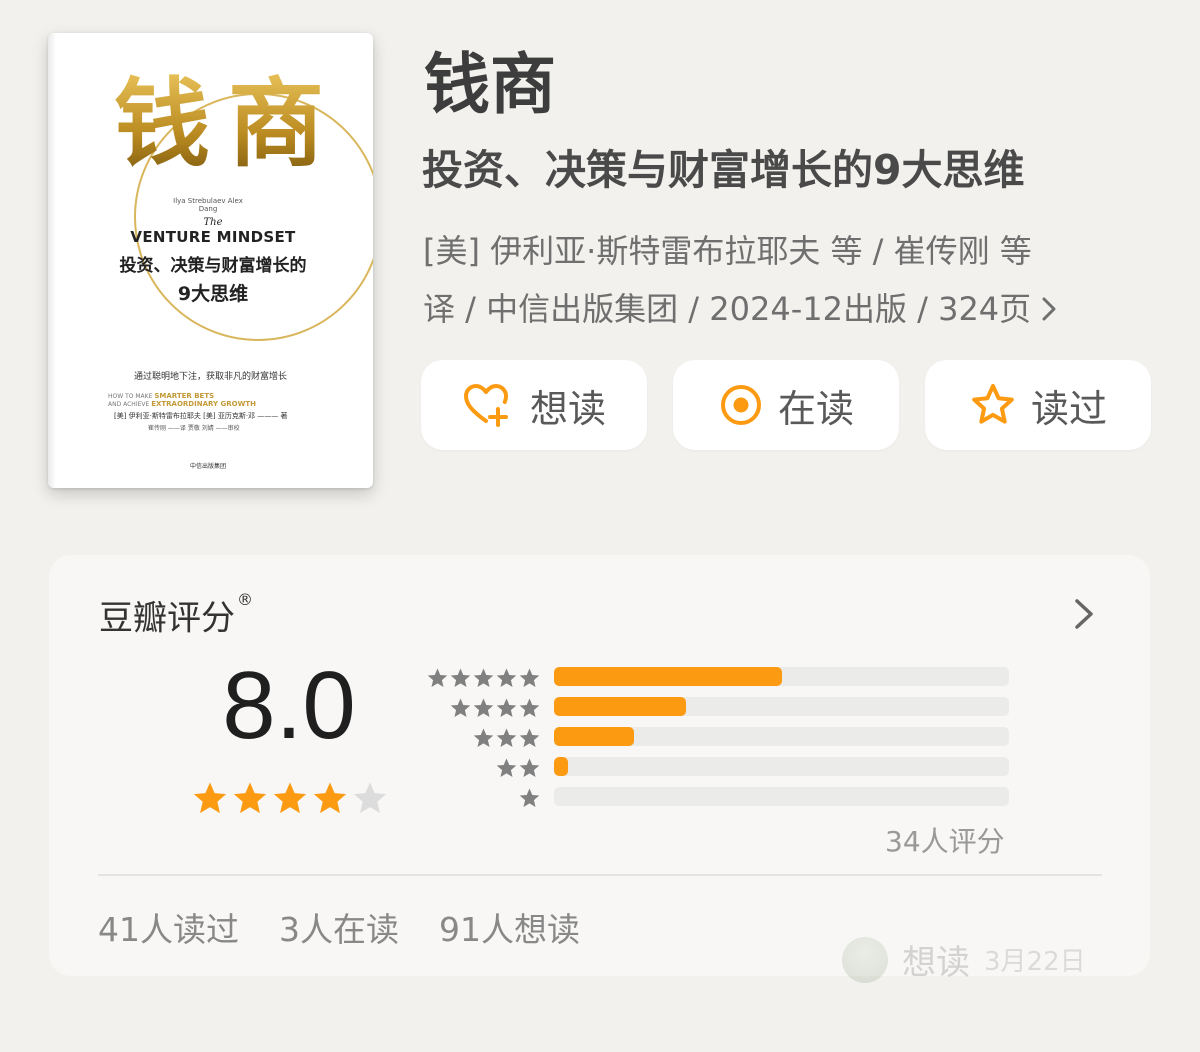  I want to click on rating-score: 8.0, so click(289, 705).